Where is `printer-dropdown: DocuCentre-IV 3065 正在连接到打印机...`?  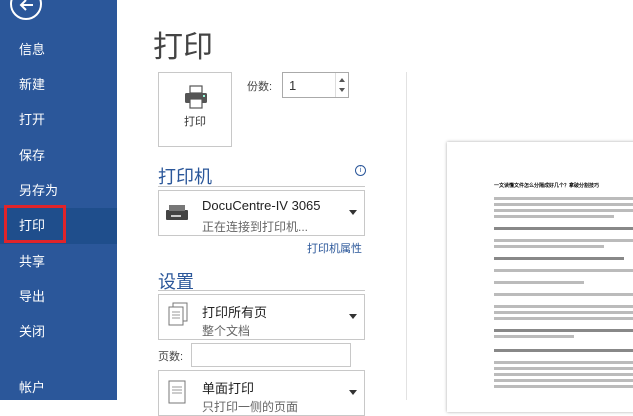
printer-dropdown: DocuCentre-IV 3065 正在连接到打印机... is located at coordinates (261, 213).